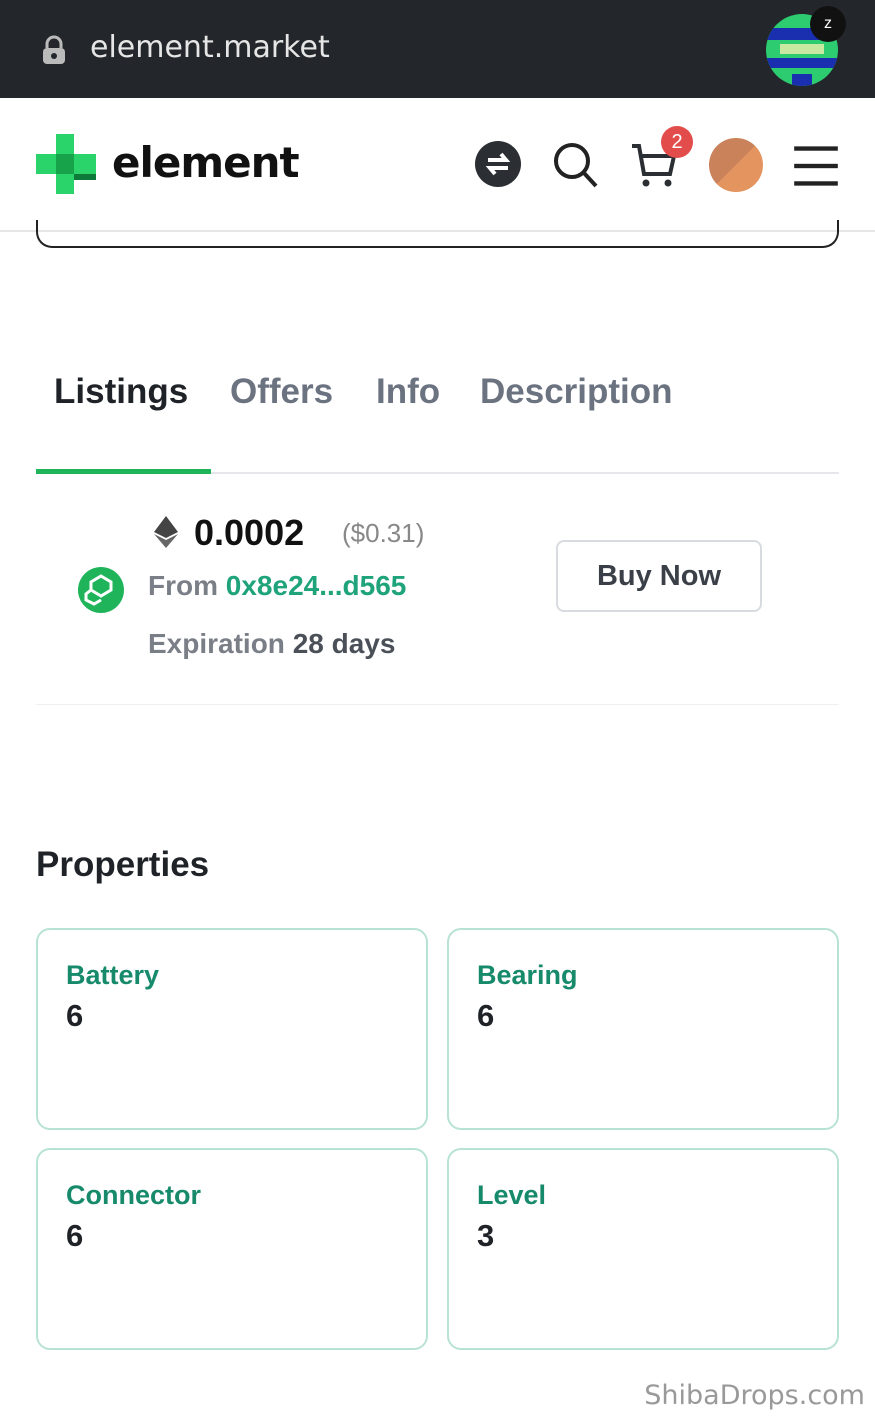 The width and height of the screenshot is (875, 1421). Describe the element at coordinates (383, 533) in the screenshot. I see `price-usd: ($0.31)` at that location.